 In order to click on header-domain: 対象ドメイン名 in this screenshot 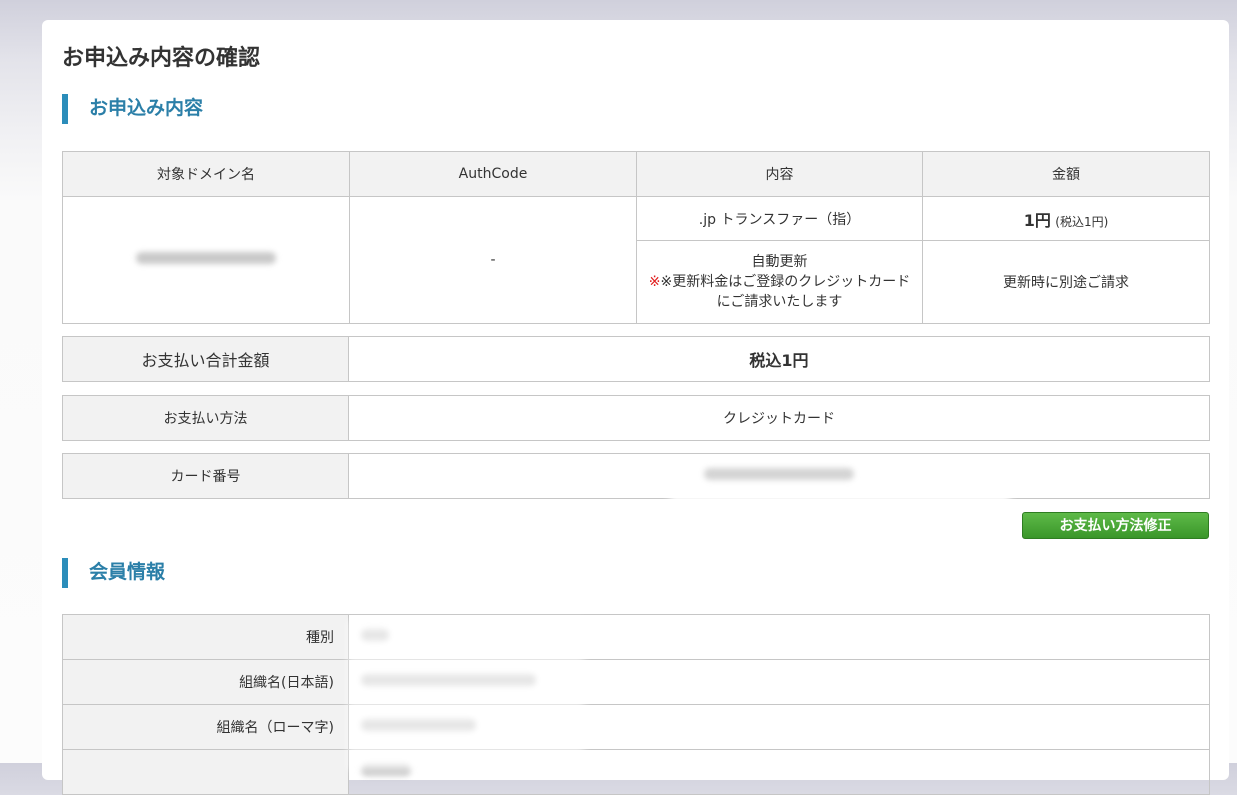, I will do `click(206, 174)`.